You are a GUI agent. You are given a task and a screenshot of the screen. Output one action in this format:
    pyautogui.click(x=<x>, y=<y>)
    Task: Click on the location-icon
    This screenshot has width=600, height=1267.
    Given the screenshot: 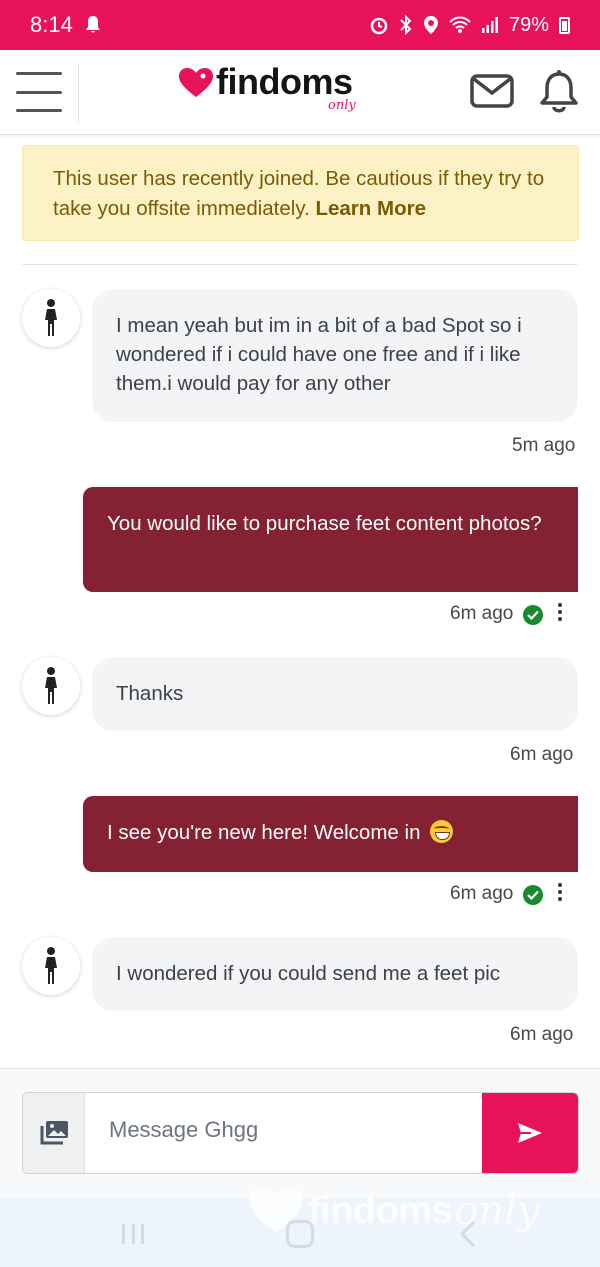 What is the action you would take?
    pyautogui.click(x=430, y=25)
    